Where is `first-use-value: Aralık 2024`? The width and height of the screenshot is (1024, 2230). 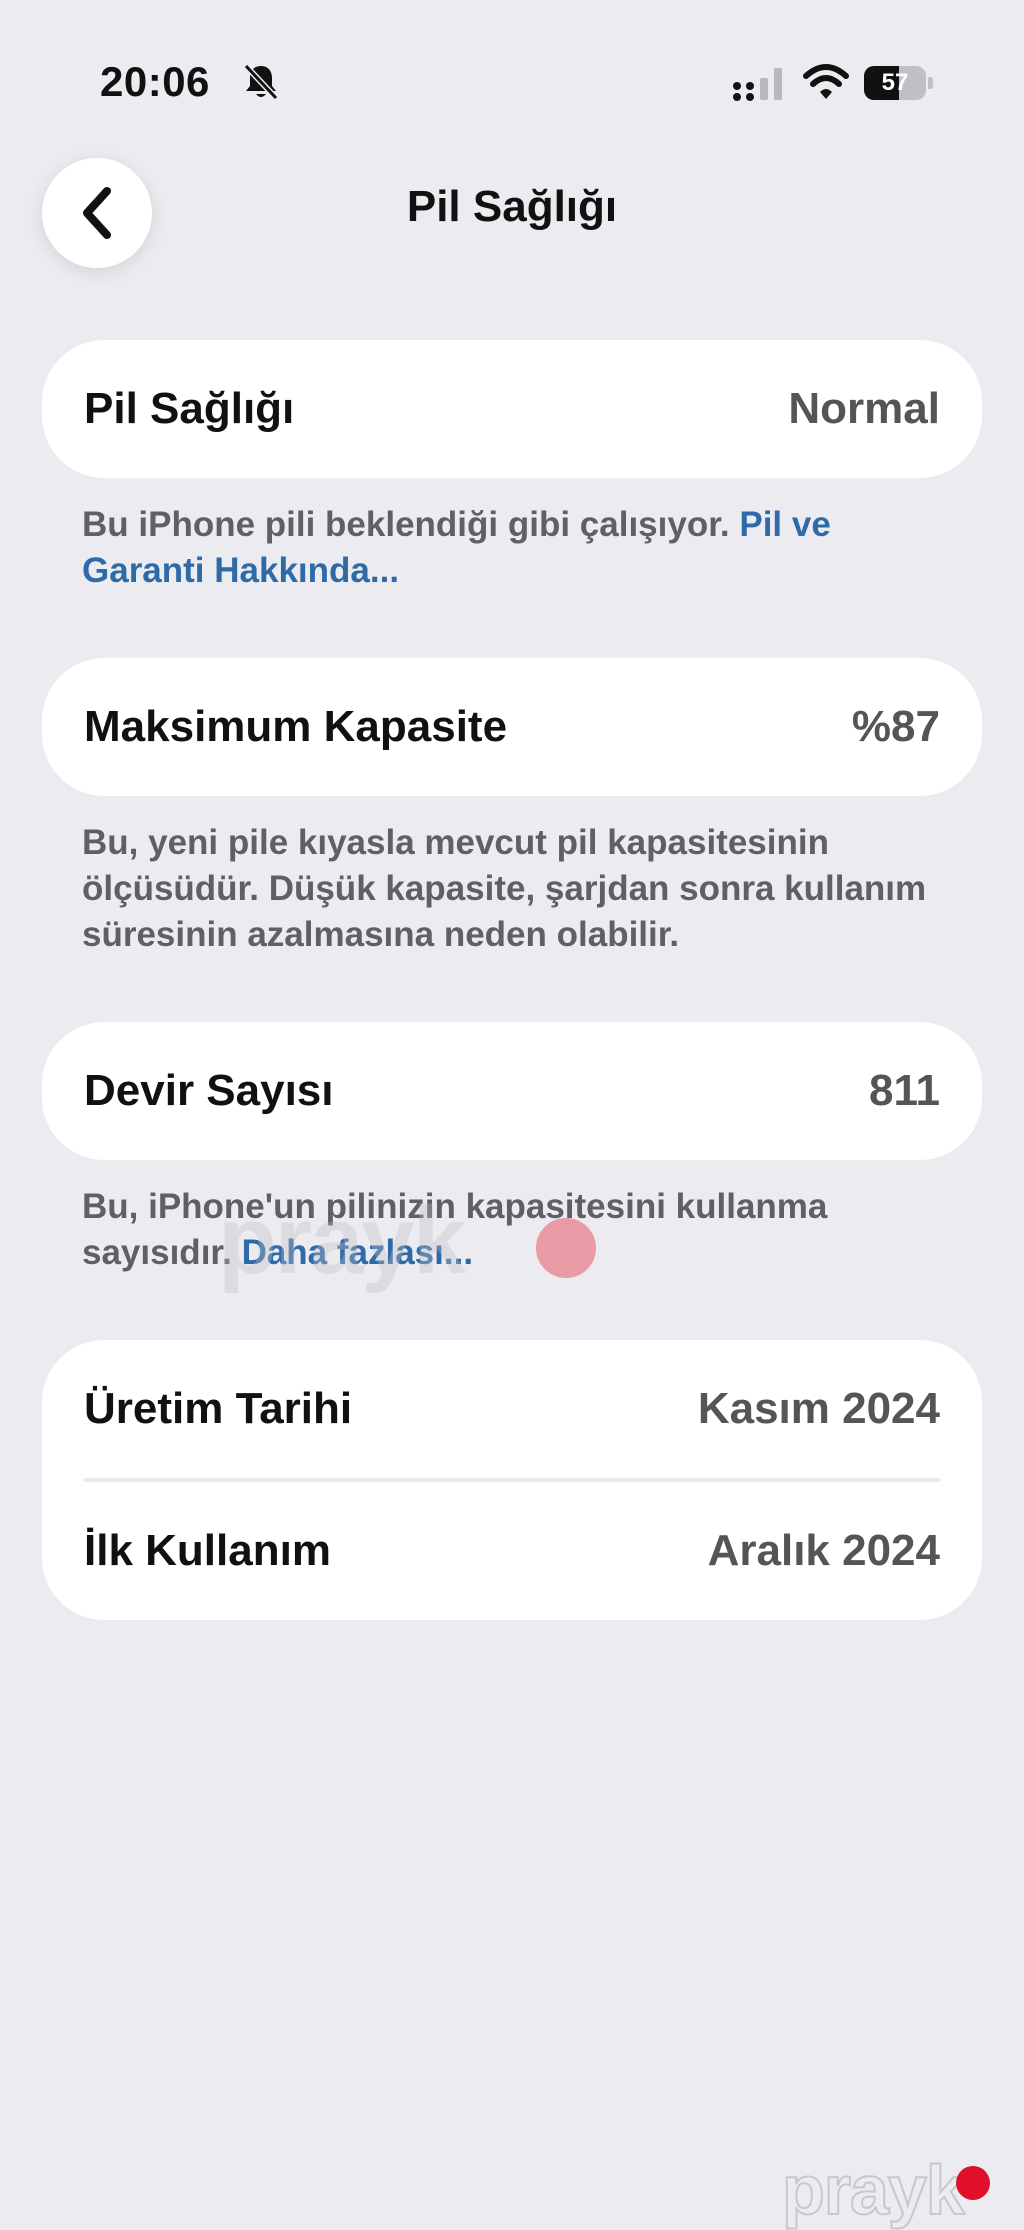
first-use-value: Aralık 2024 is located at coordinates (823, 1550).